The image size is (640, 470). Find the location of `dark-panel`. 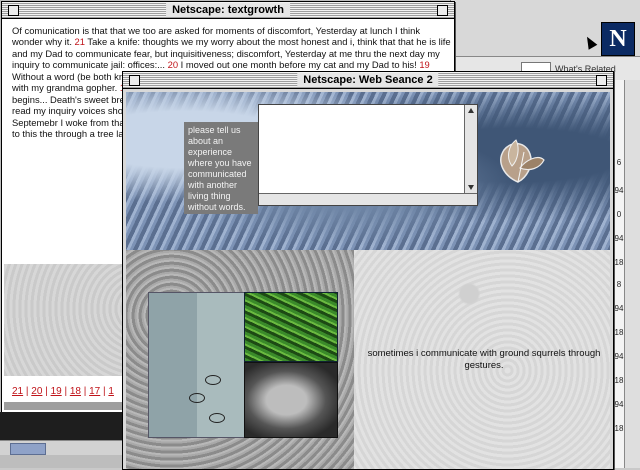

dark-panel is located at coordinates (64, 426).